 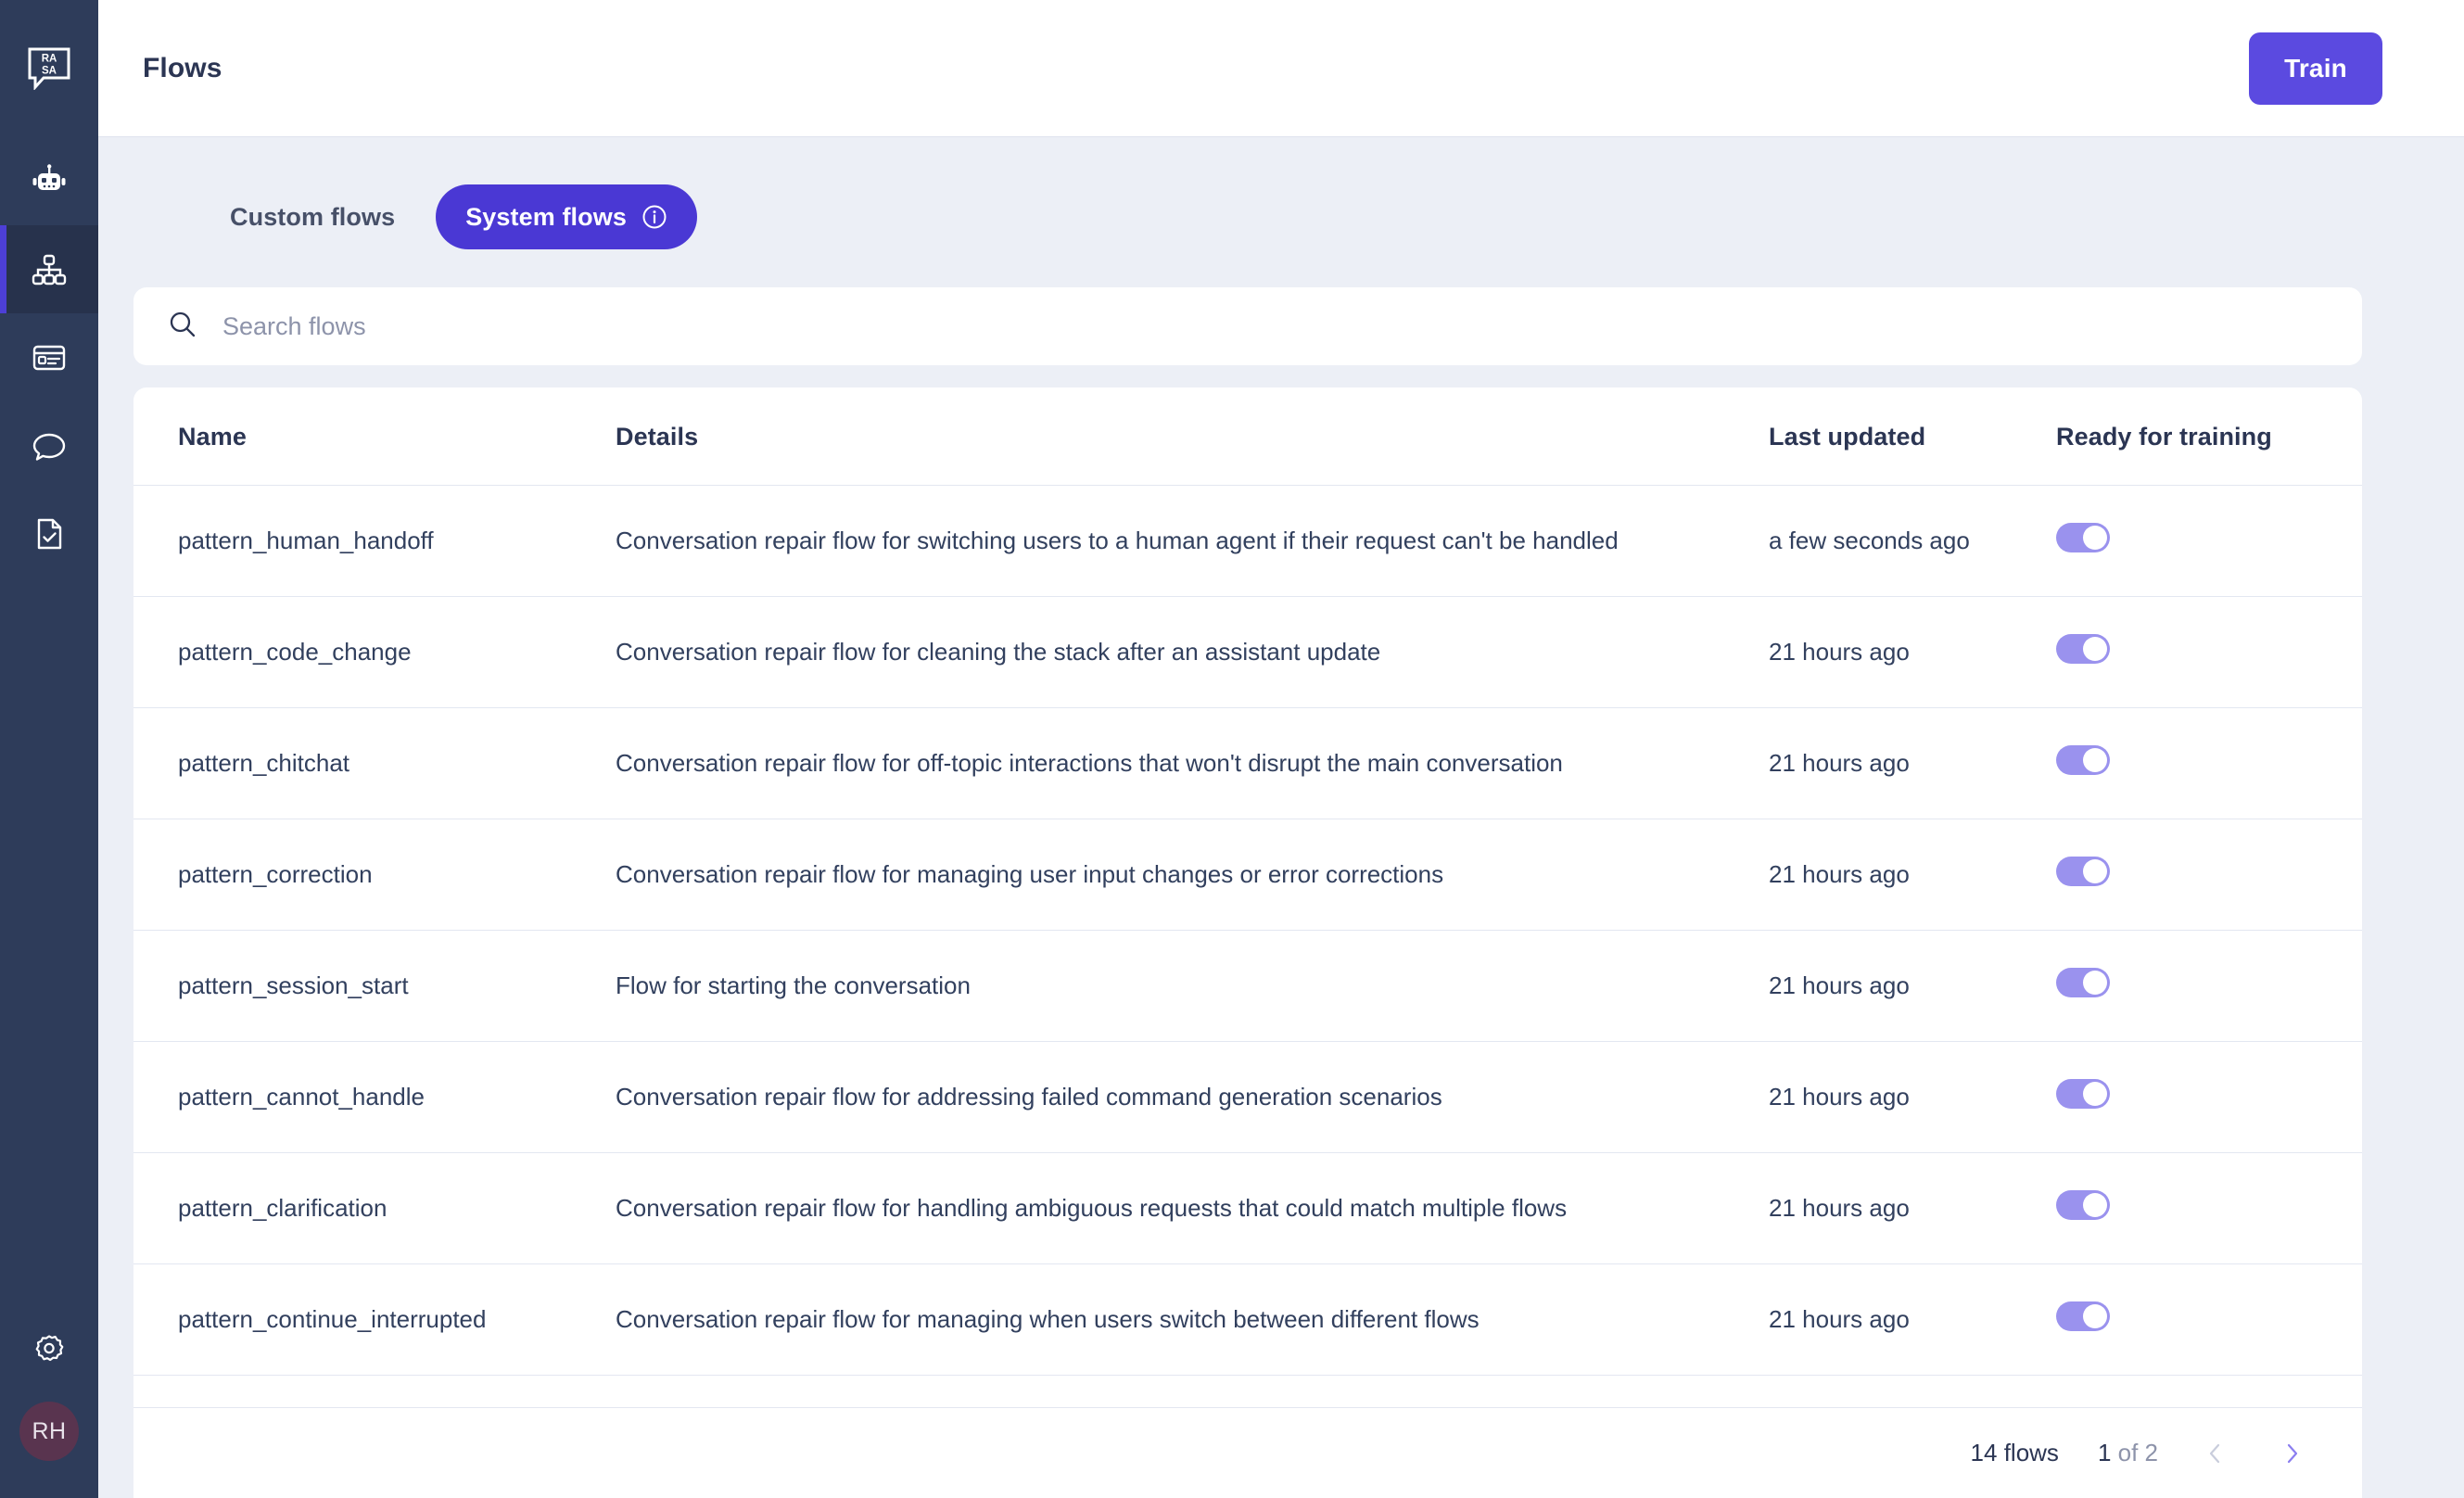 What do you see at coordinates (2014, 1453) in the screenshot?
I see `flow-count: 14 flows` at bounding box center [2014, 1453].